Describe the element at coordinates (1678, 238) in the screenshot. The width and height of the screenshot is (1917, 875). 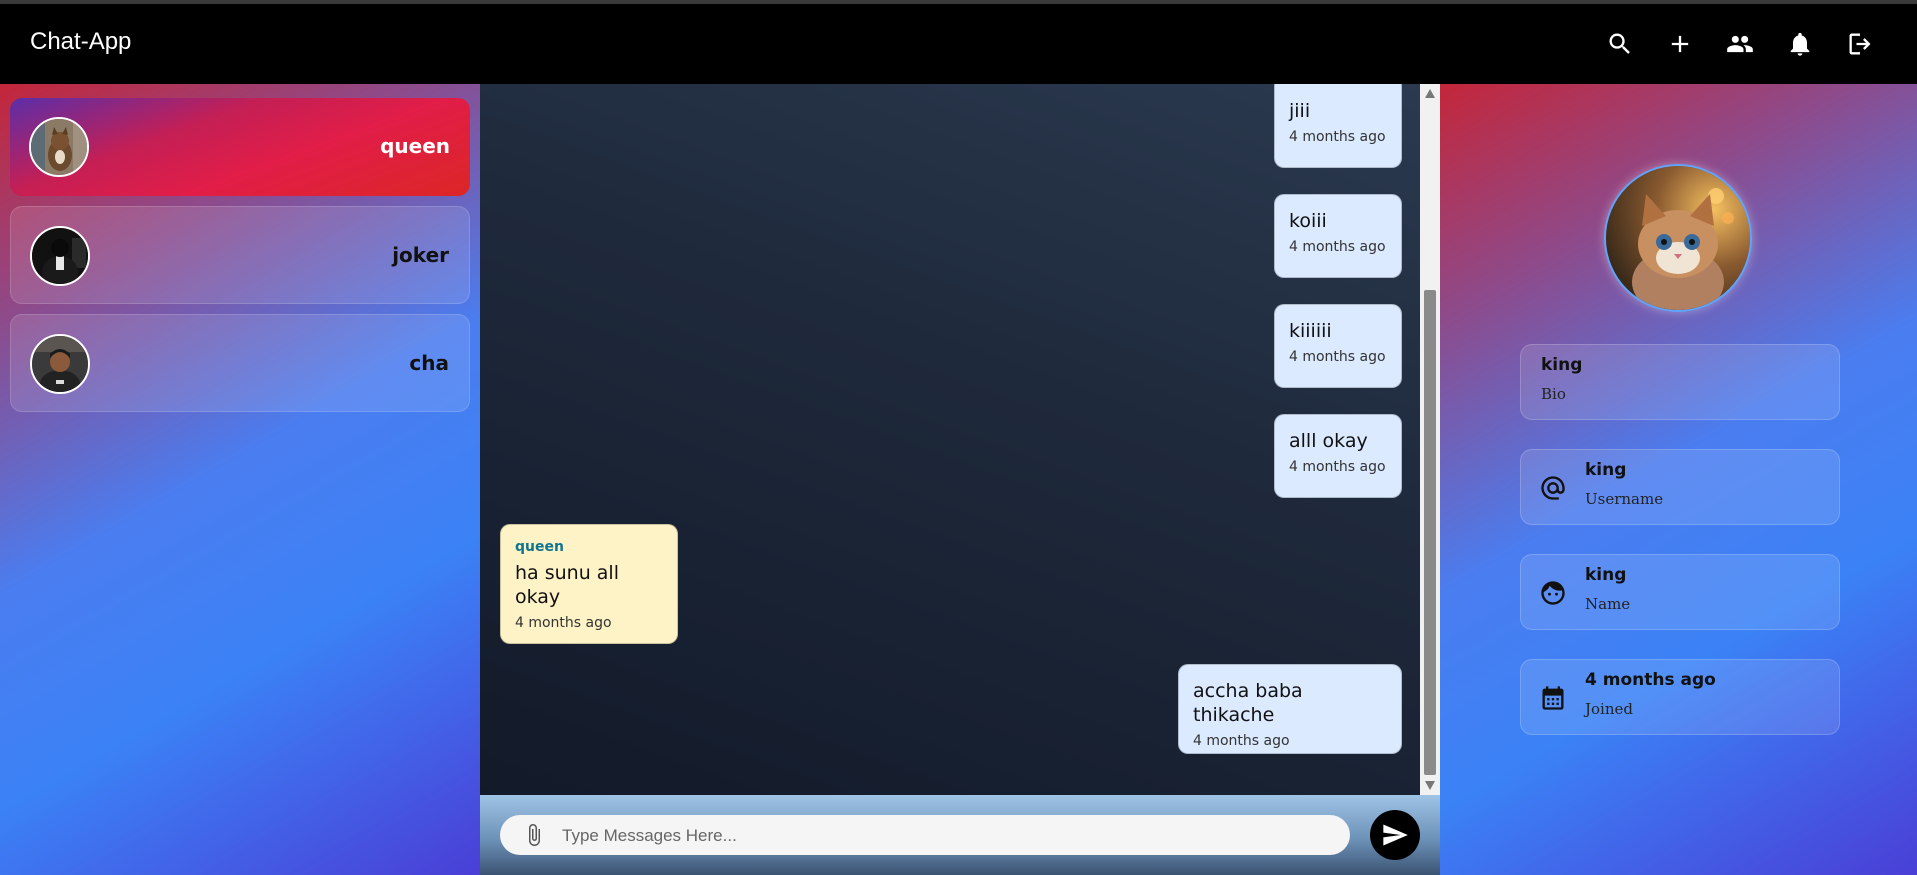
I see `profile-avatar` at that location.